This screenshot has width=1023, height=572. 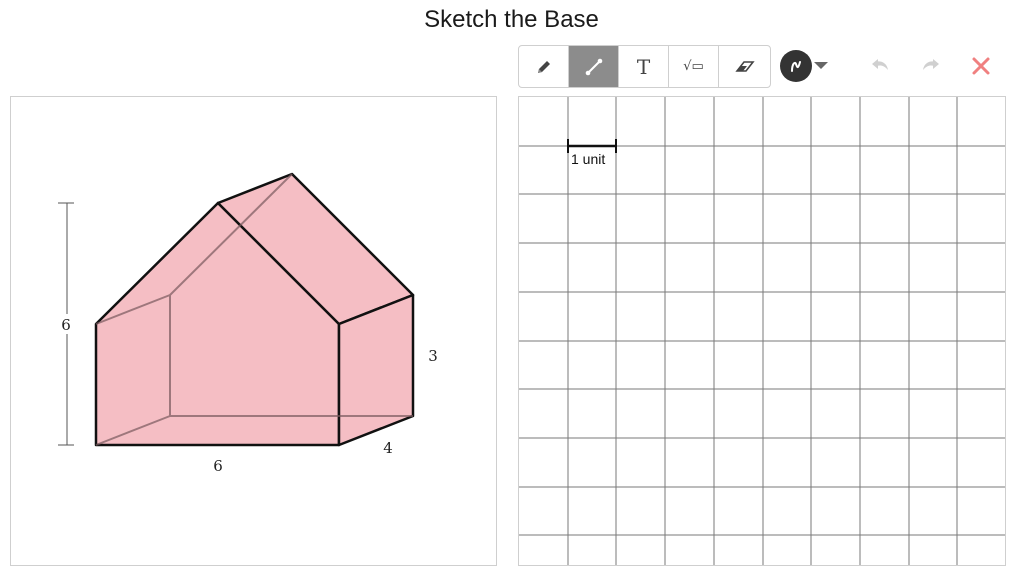 What do you see at coordinates (821, 65) in the screenshot?
I see `color-dropdown-caret-icon` at bounding box center [821, 65].